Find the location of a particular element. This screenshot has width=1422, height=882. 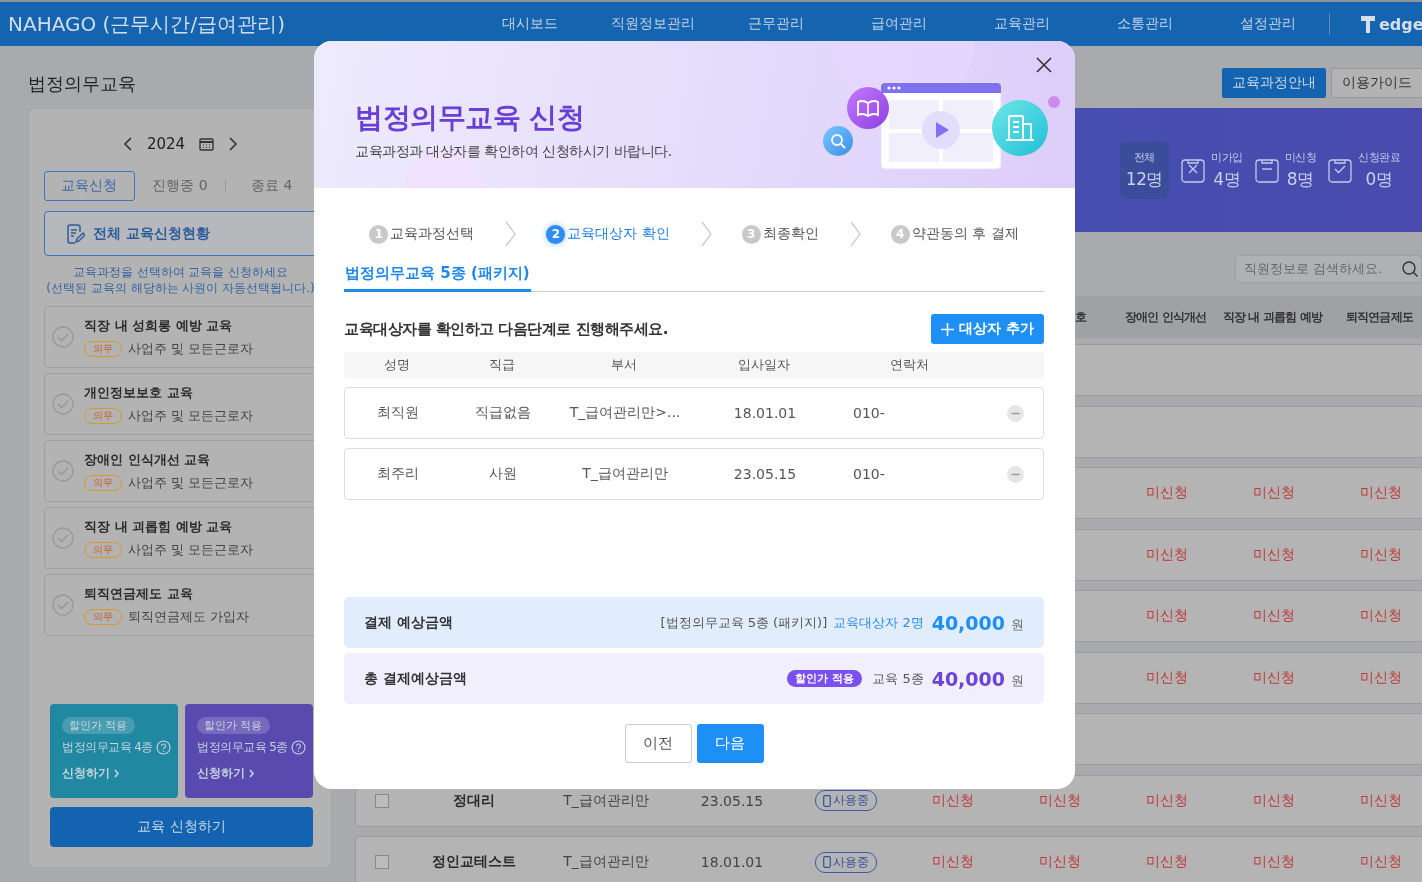

stat-card: 전체 12명 is located at coordinates (1144, 170).